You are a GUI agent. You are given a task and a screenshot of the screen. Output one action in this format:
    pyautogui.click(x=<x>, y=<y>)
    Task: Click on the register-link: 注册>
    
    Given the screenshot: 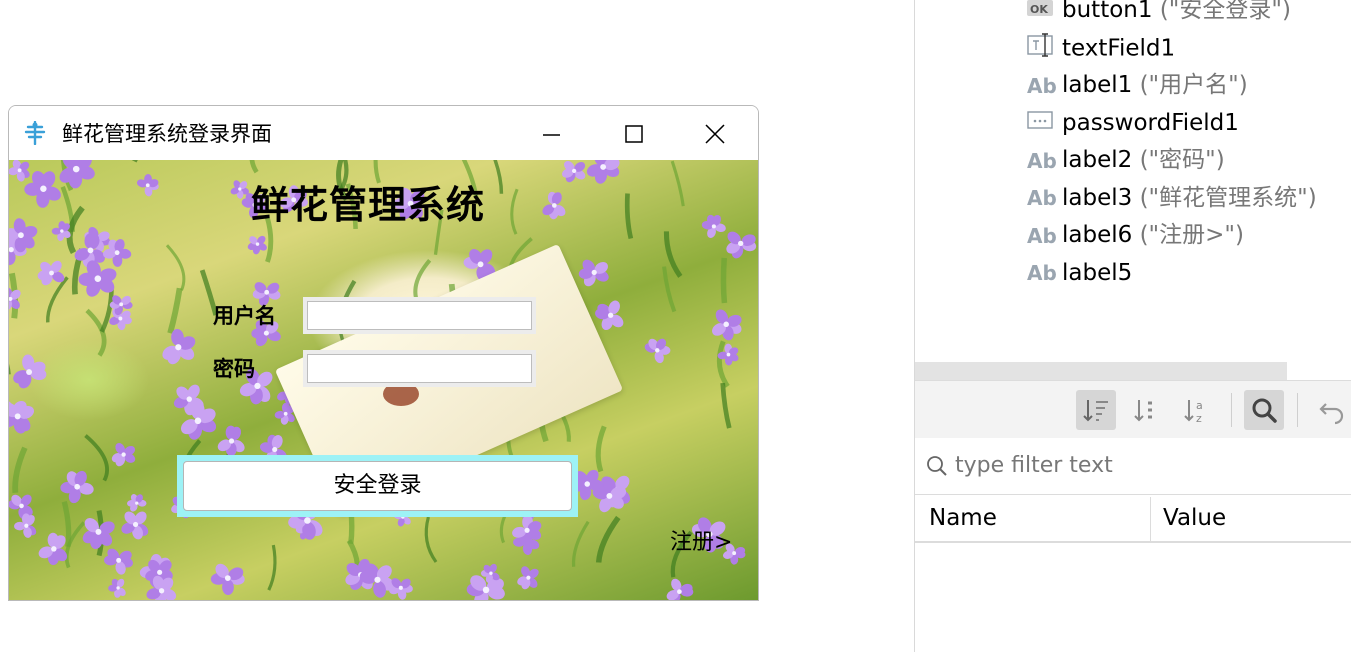 What is the action you would take?
    pyautogui.click(x=701, y=540)
    